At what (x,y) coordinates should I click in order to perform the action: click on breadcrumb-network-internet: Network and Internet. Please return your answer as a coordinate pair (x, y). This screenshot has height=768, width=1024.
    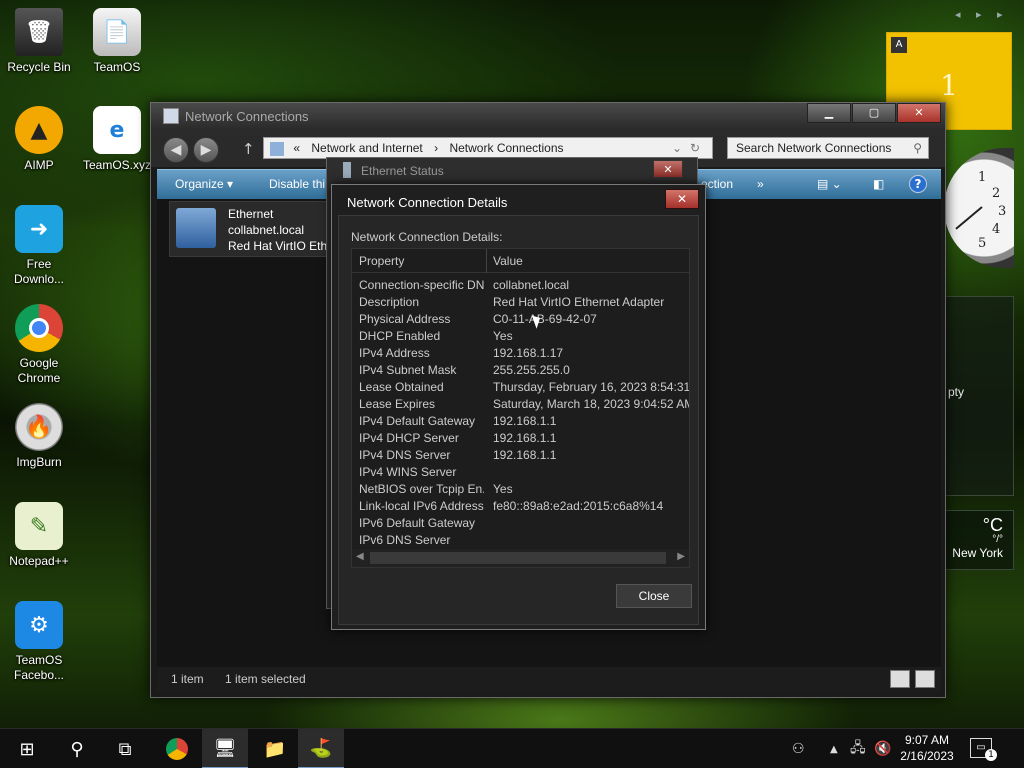
    Looking at the image, I should click on (366, 148).